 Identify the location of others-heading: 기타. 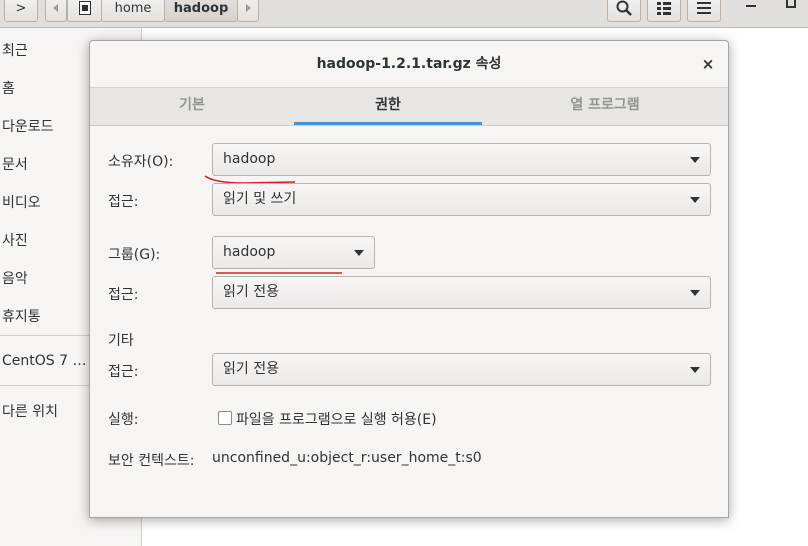
(121, 341).